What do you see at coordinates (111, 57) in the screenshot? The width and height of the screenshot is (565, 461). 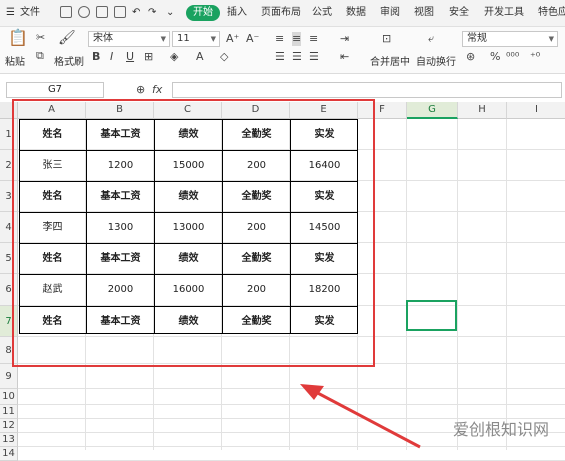 I see `italic-icon: I` at bounding box center [111, 57].